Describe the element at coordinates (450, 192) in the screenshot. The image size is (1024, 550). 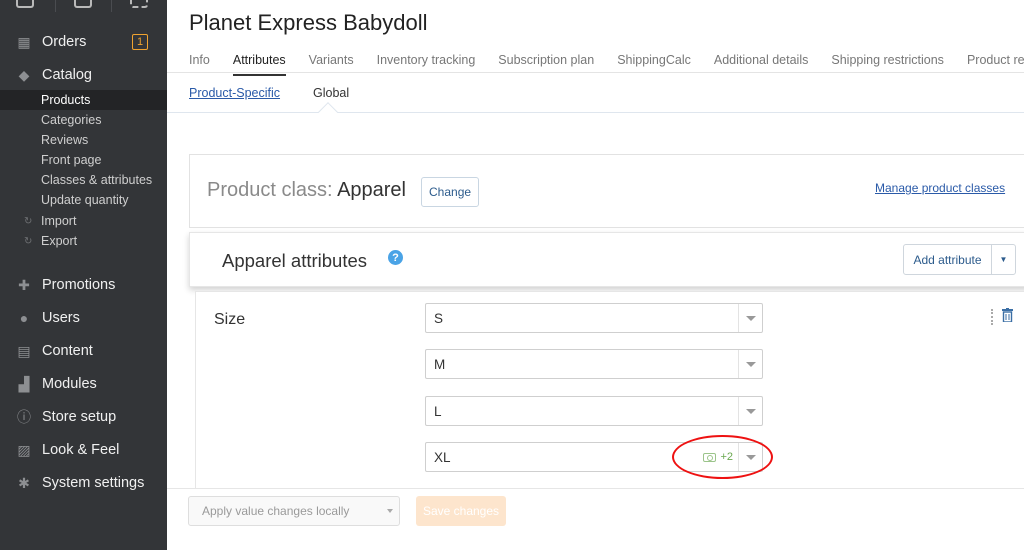
I see `change-class-button: Change` at that location.